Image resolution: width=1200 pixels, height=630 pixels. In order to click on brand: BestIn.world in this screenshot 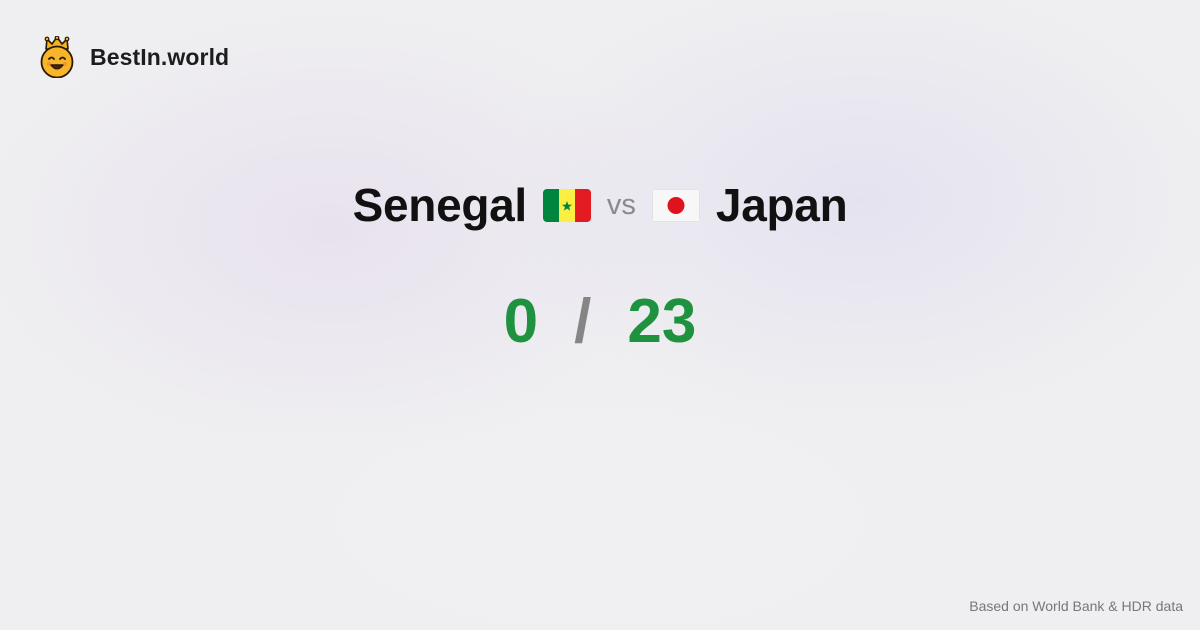, I will do `click(133, 57)`.